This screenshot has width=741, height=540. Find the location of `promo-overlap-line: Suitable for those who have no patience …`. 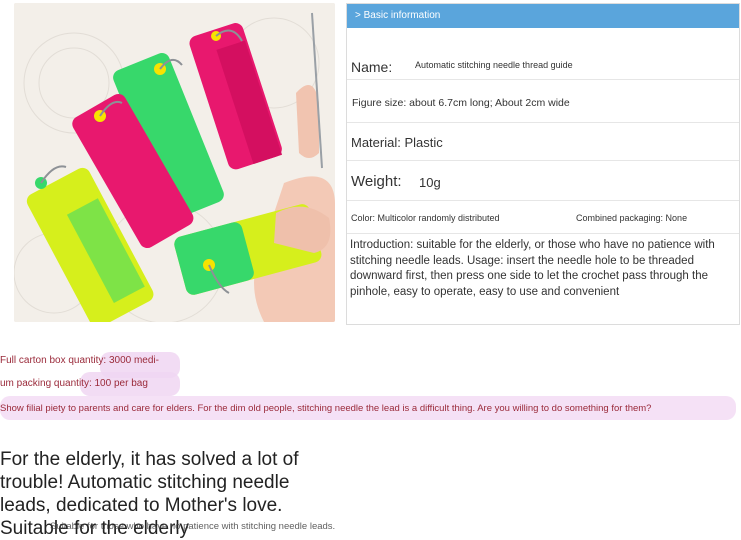

promo-overlap-line: Suitable for those who have no patience … is located at coordinates (193, 526).